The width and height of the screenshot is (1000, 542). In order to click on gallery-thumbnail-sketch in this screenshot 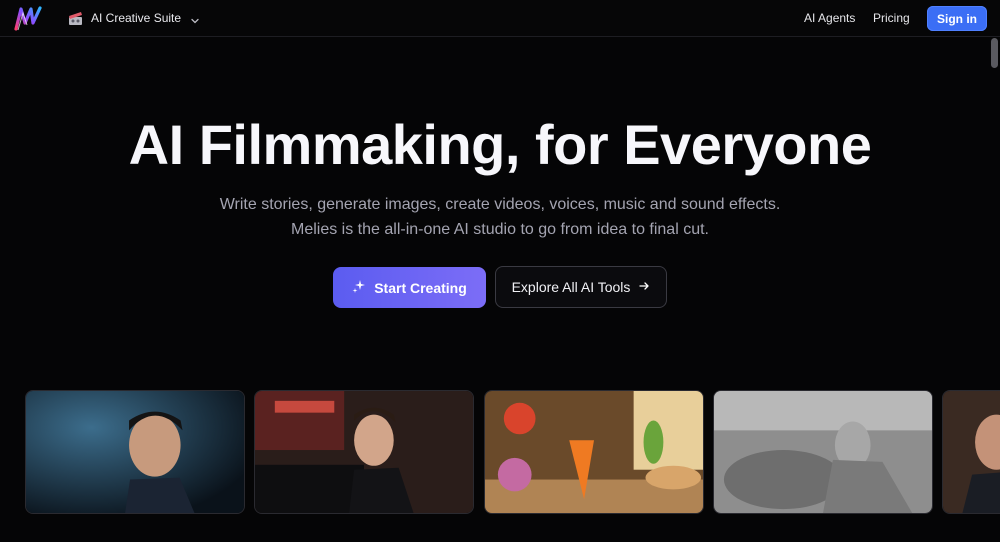, I will do `click(823, 452)`.